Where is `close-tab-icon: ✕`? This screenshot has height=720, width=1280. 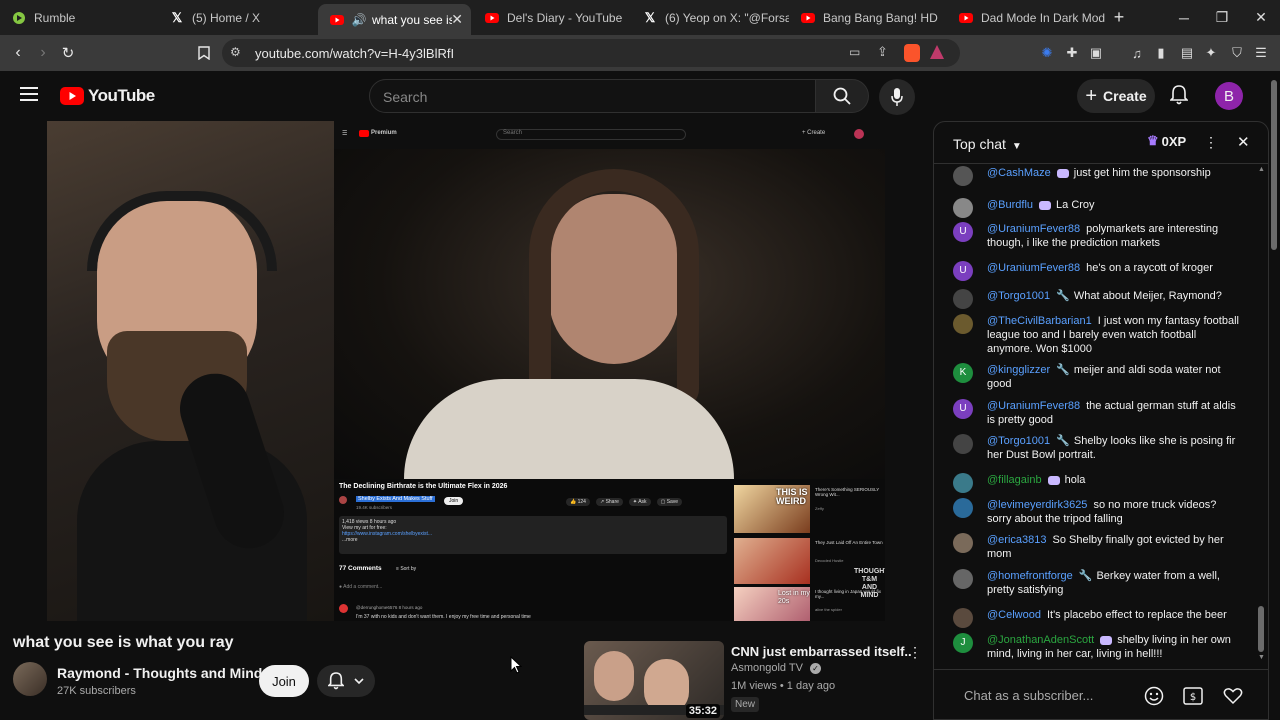 close-tab-icon: ✕ is located at coordinates (457, 19).